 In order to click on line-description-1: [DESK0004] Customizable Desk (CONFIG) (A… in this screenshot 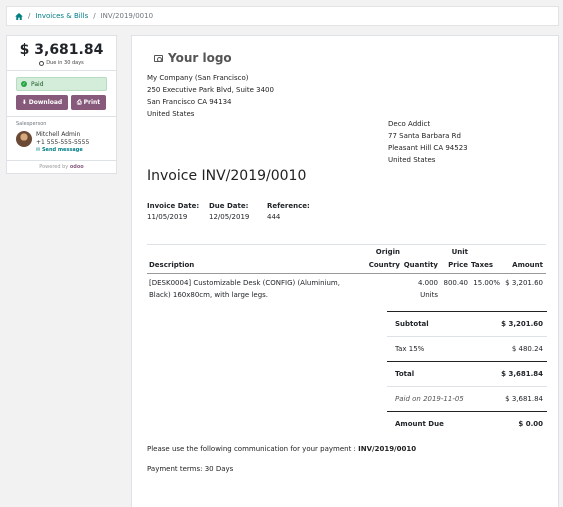, I will do `click(244, 283)`.